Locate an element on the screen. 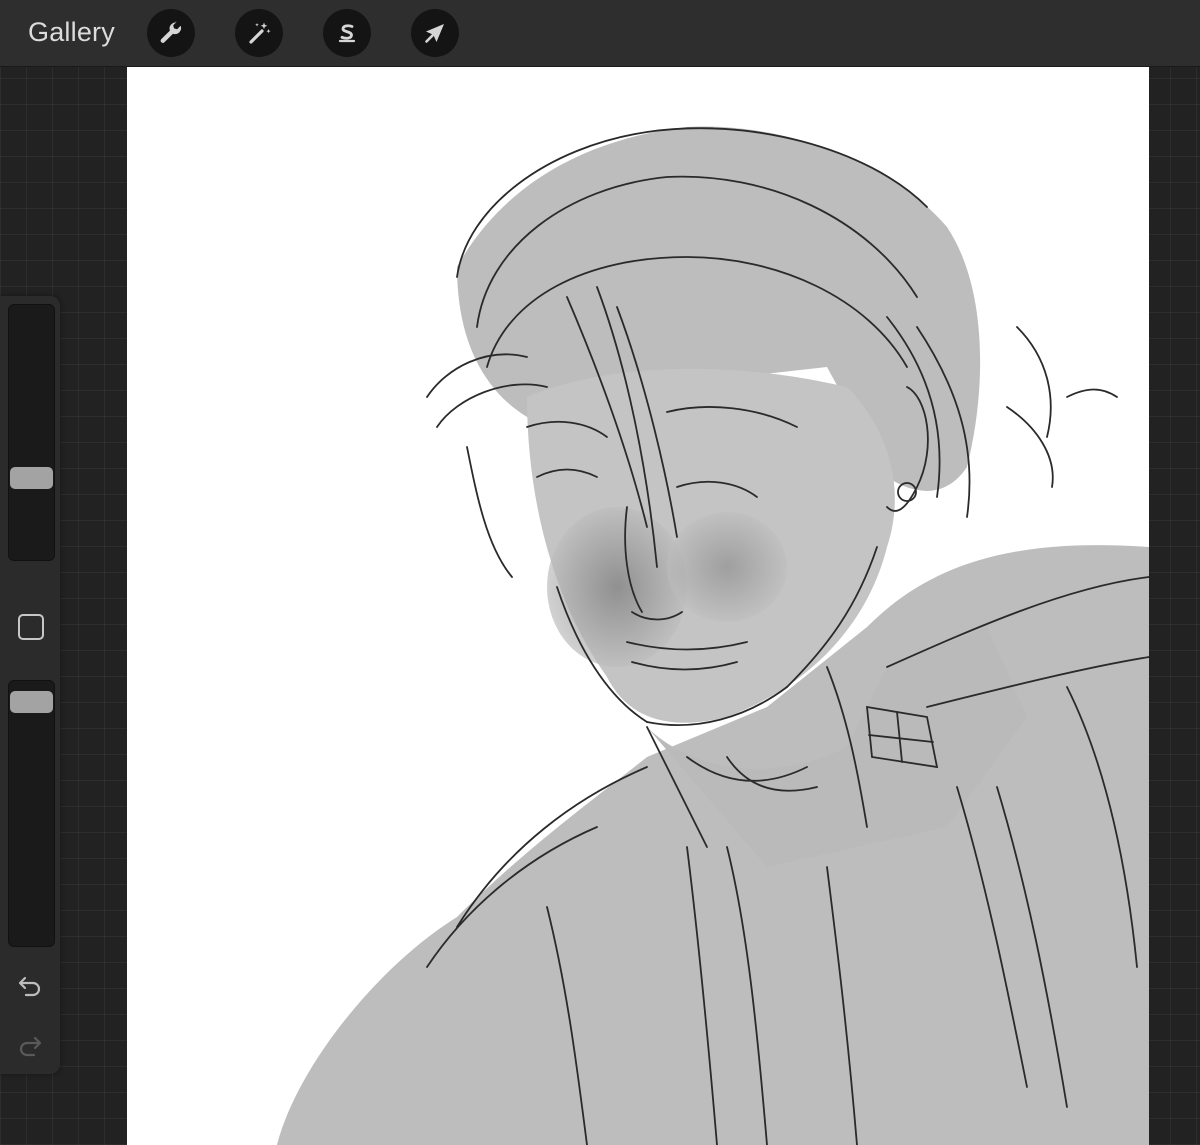 The image size is (1200, 1145). brush-size-slider is located at coordinates (31, 432).